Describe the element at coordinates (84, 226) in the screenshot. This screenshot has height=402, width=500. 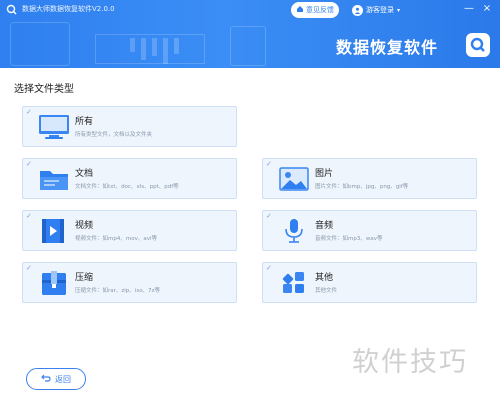
I see `card-title: 视频` at that location.